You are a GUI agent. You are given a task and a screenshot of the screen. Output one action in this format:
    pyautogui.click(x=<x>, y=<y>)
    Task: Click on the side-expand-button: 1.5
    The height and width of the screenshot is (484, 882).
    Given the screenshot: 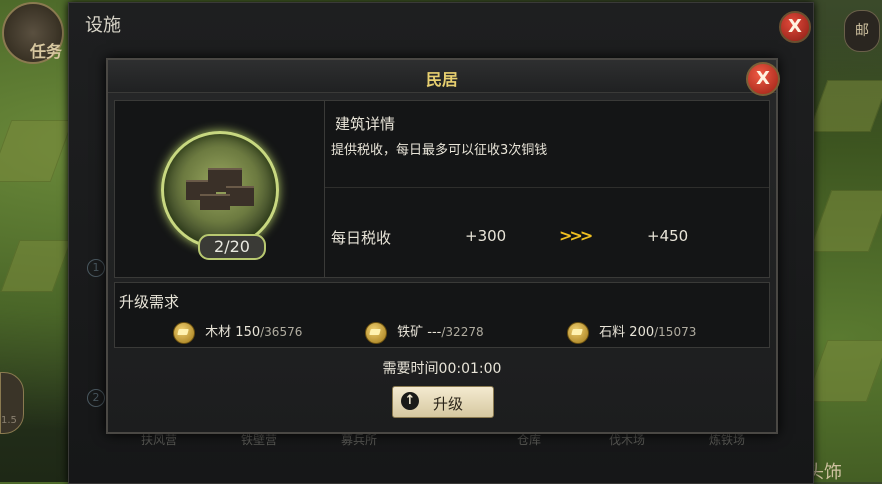 What is the action you would take?
    pyautogui.click(x=12, y=403)
    